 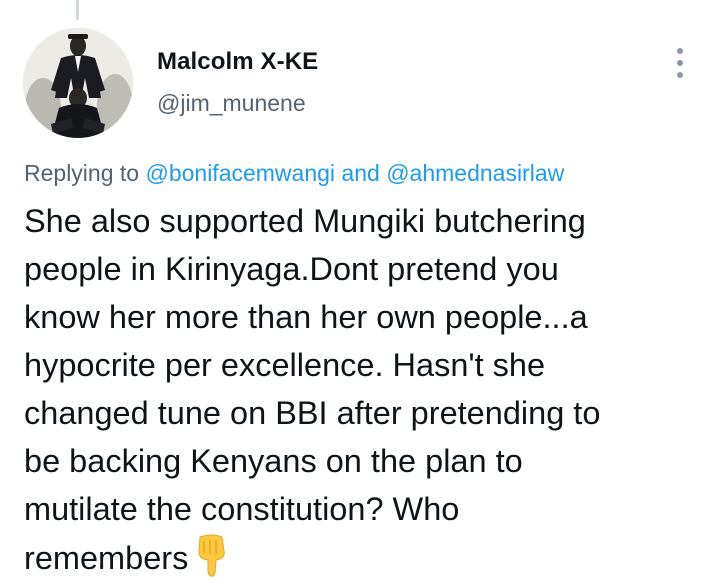 What do you see at coordinates (273, 461) in the screenshot?
I see `tweet-text-line: be backing Kenyans on the plan to` at bounding box center [273, 461].